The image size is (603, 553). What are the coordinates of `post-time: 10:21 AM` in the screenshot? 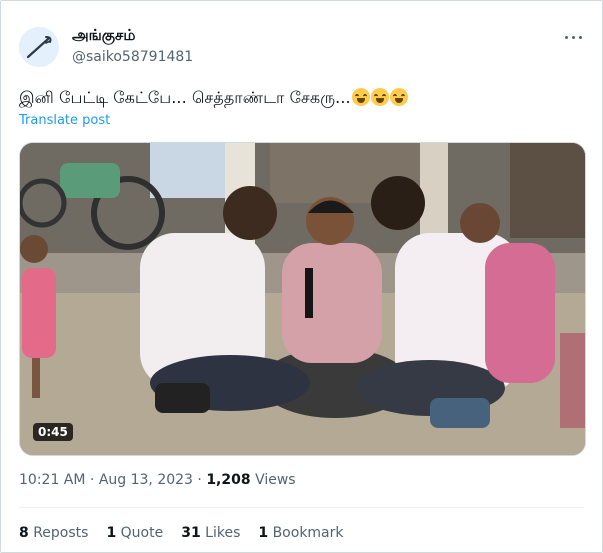 It's located at (52, 480).